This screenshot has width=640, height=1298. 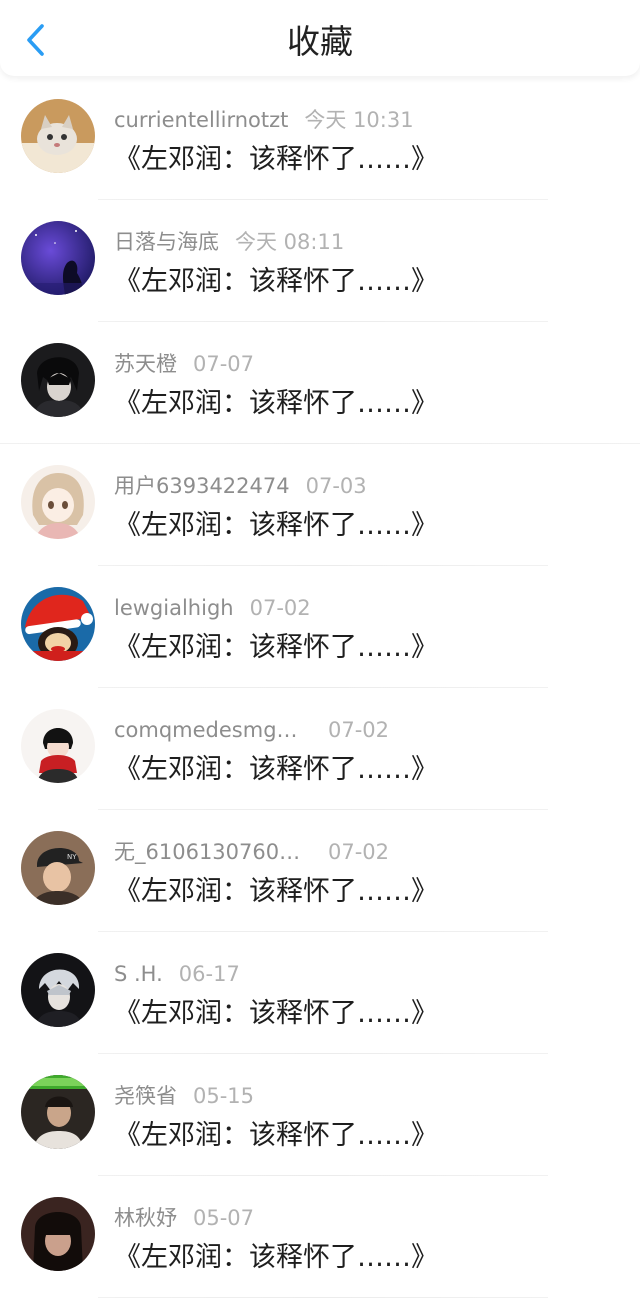 What do you see at coordinates (138, 974) in the screenshot?
I see `username: S .H.` at bounding box center [138, 974].